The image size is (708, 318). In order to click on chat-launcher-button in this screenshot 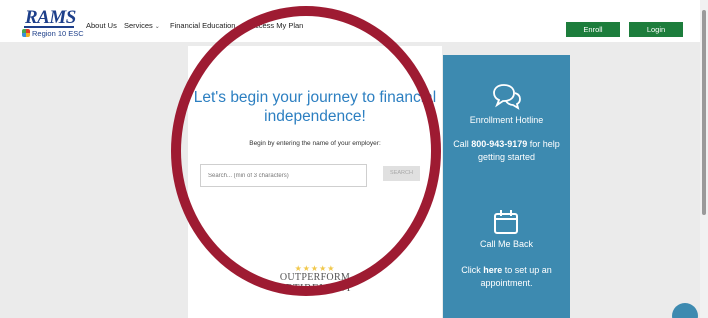, I will do `click(685, 310)`.